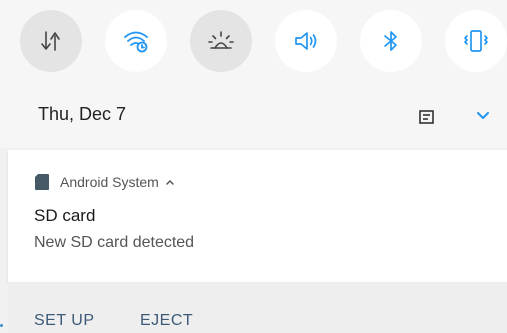 The height and width of the screenshot is (333, 507). I want to click on eject-button: EJECT, so click(166, 321).